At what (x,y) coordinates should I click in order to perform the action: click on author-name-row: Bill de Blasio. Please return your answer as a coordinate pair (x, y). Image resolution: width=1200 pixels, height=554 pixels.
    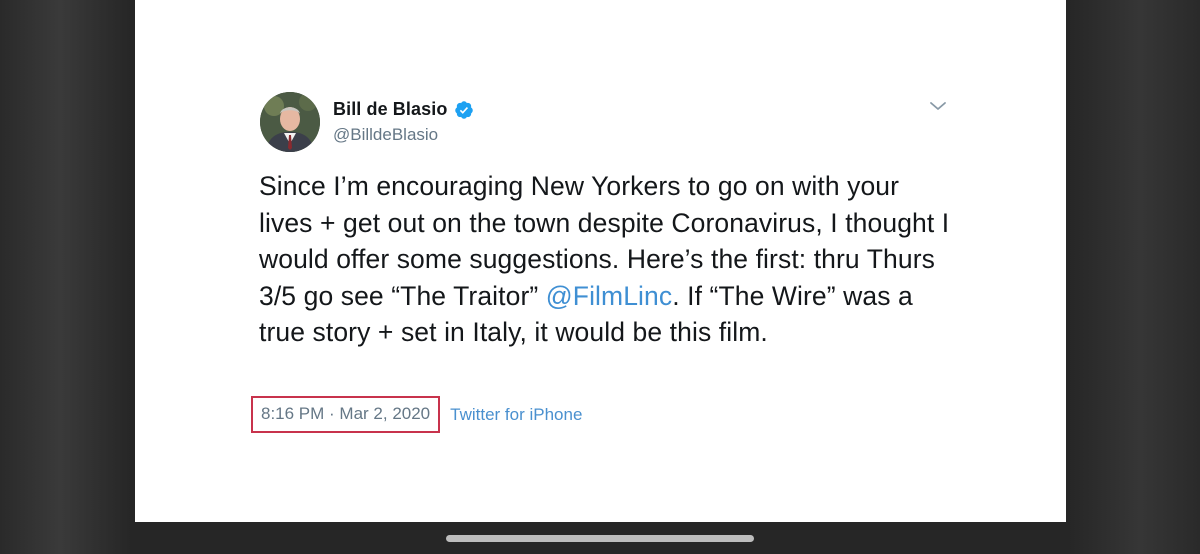
    Looking at the image, I should click on (403, 109).